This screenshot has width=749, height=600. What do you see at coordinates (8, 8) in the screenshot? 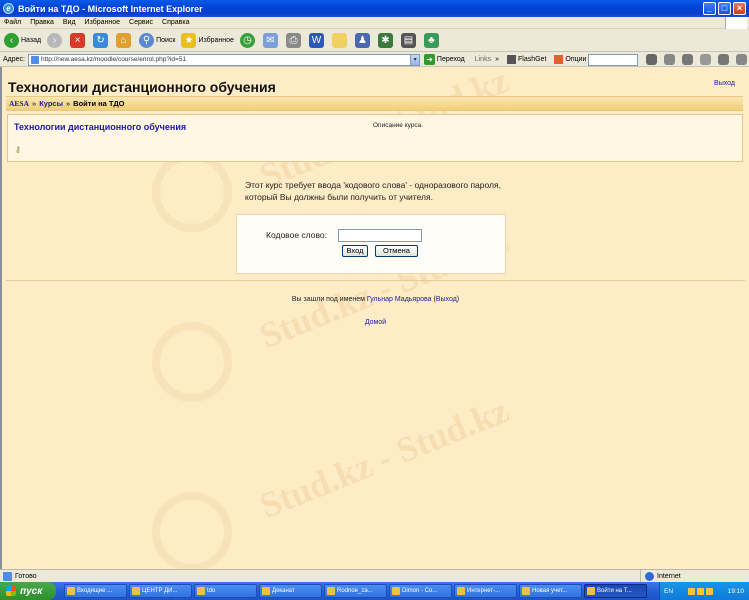
I see `ie-logo-icon: e` at bounding box center [8, 8].